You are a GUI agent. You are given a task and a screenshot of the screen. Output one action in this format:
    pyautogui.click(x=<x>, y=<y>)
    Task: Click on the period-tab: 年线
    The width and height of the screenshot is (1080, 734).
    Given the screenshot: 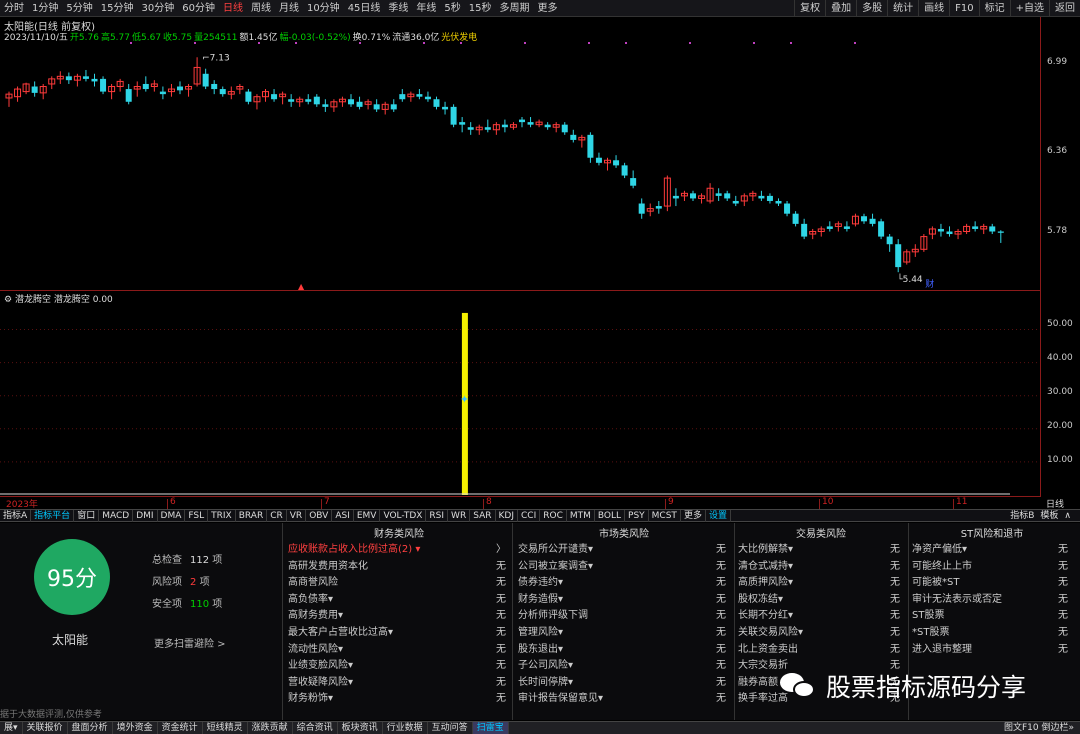 What is the action you would take?
    pyautogui.click(x=426, y=8)
    